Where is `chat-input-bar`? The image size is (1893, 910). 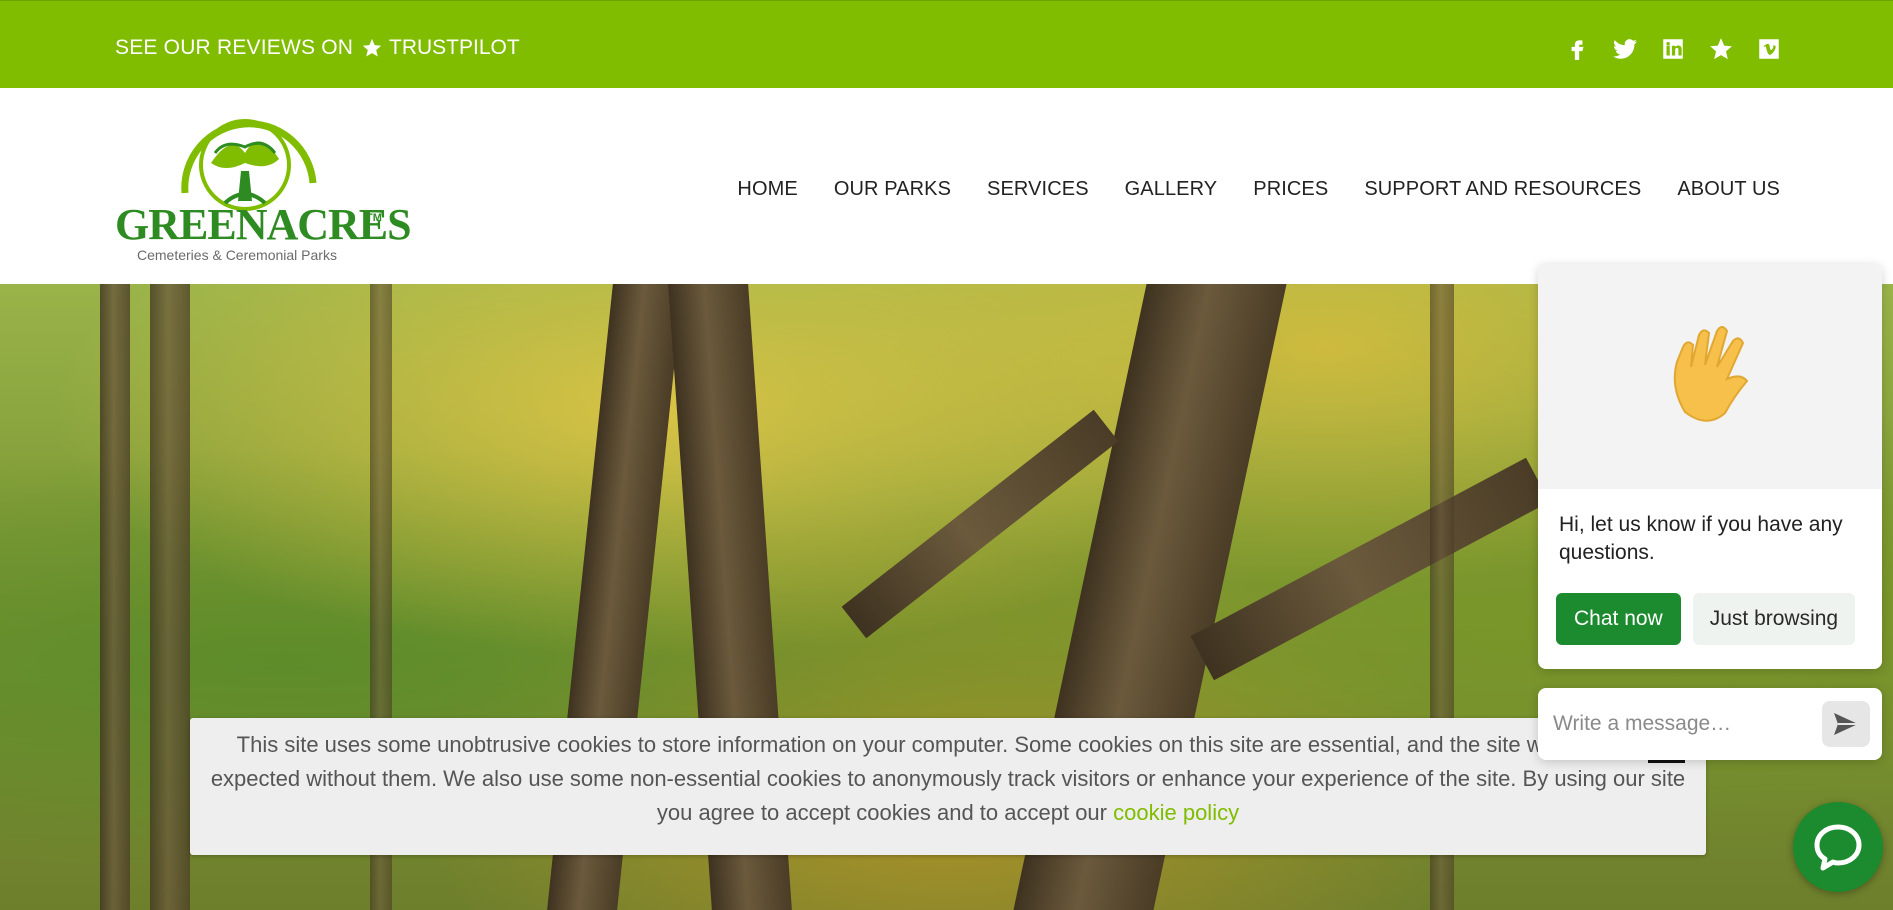
chat-input-bar is located at coordinates (1710, 724).